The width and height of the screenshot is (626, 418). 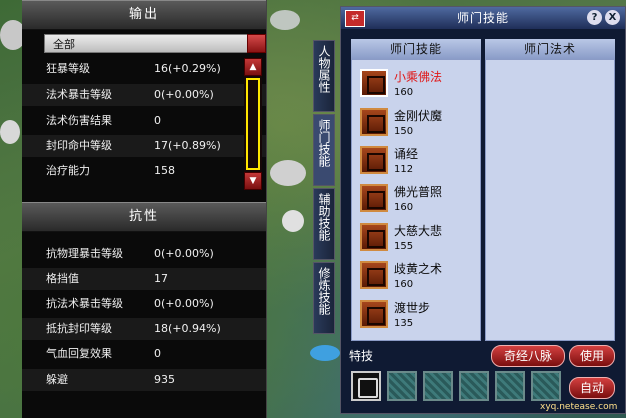 What do you see at coordinates (187, 328) in the screenshot?
I see `stat-value: 18(+0.94%)` at bounding box center [187, 328].